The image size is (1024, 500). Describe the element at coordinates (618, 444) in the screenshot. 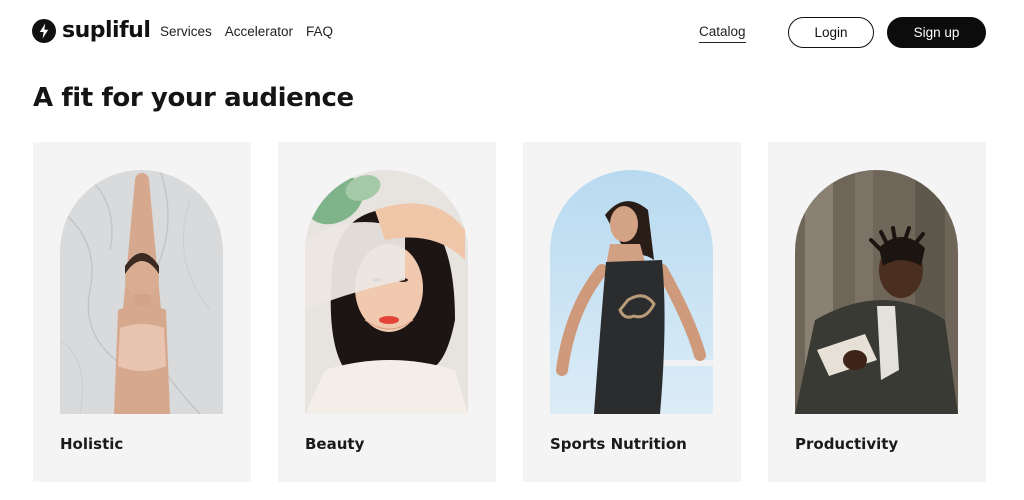

I see `card-label: Sports Nutrition` at that location.